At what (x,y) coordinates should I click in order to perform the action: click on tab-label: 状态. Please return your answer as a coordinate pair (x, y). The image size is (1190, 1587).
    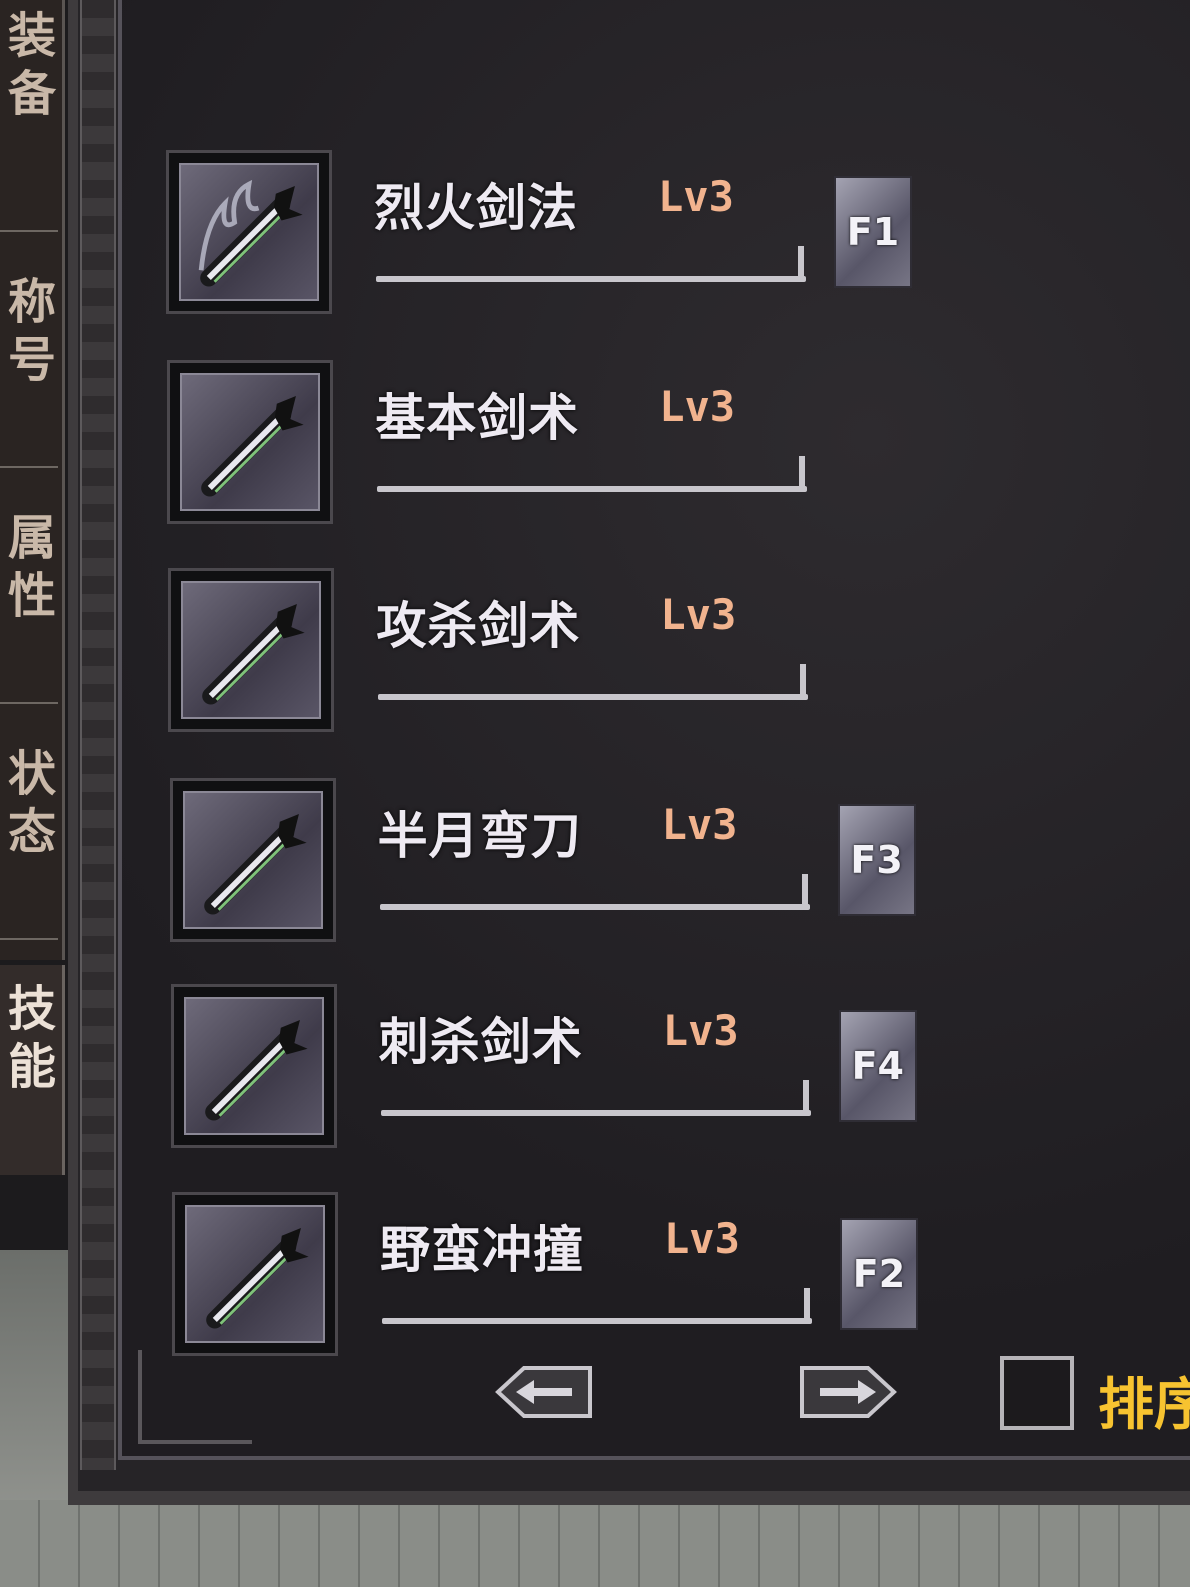
    Looking at the image, I should click on (27, 806).